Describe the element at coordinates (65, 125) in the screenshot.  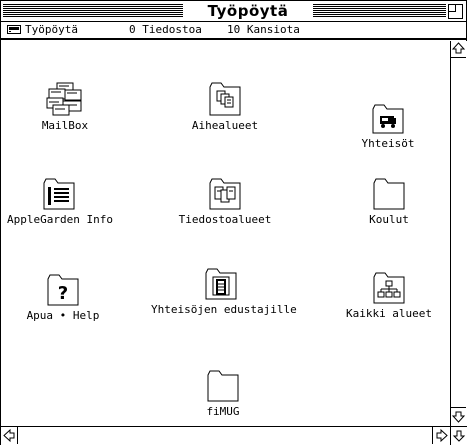
I see `item-label: MailBox` at that location.